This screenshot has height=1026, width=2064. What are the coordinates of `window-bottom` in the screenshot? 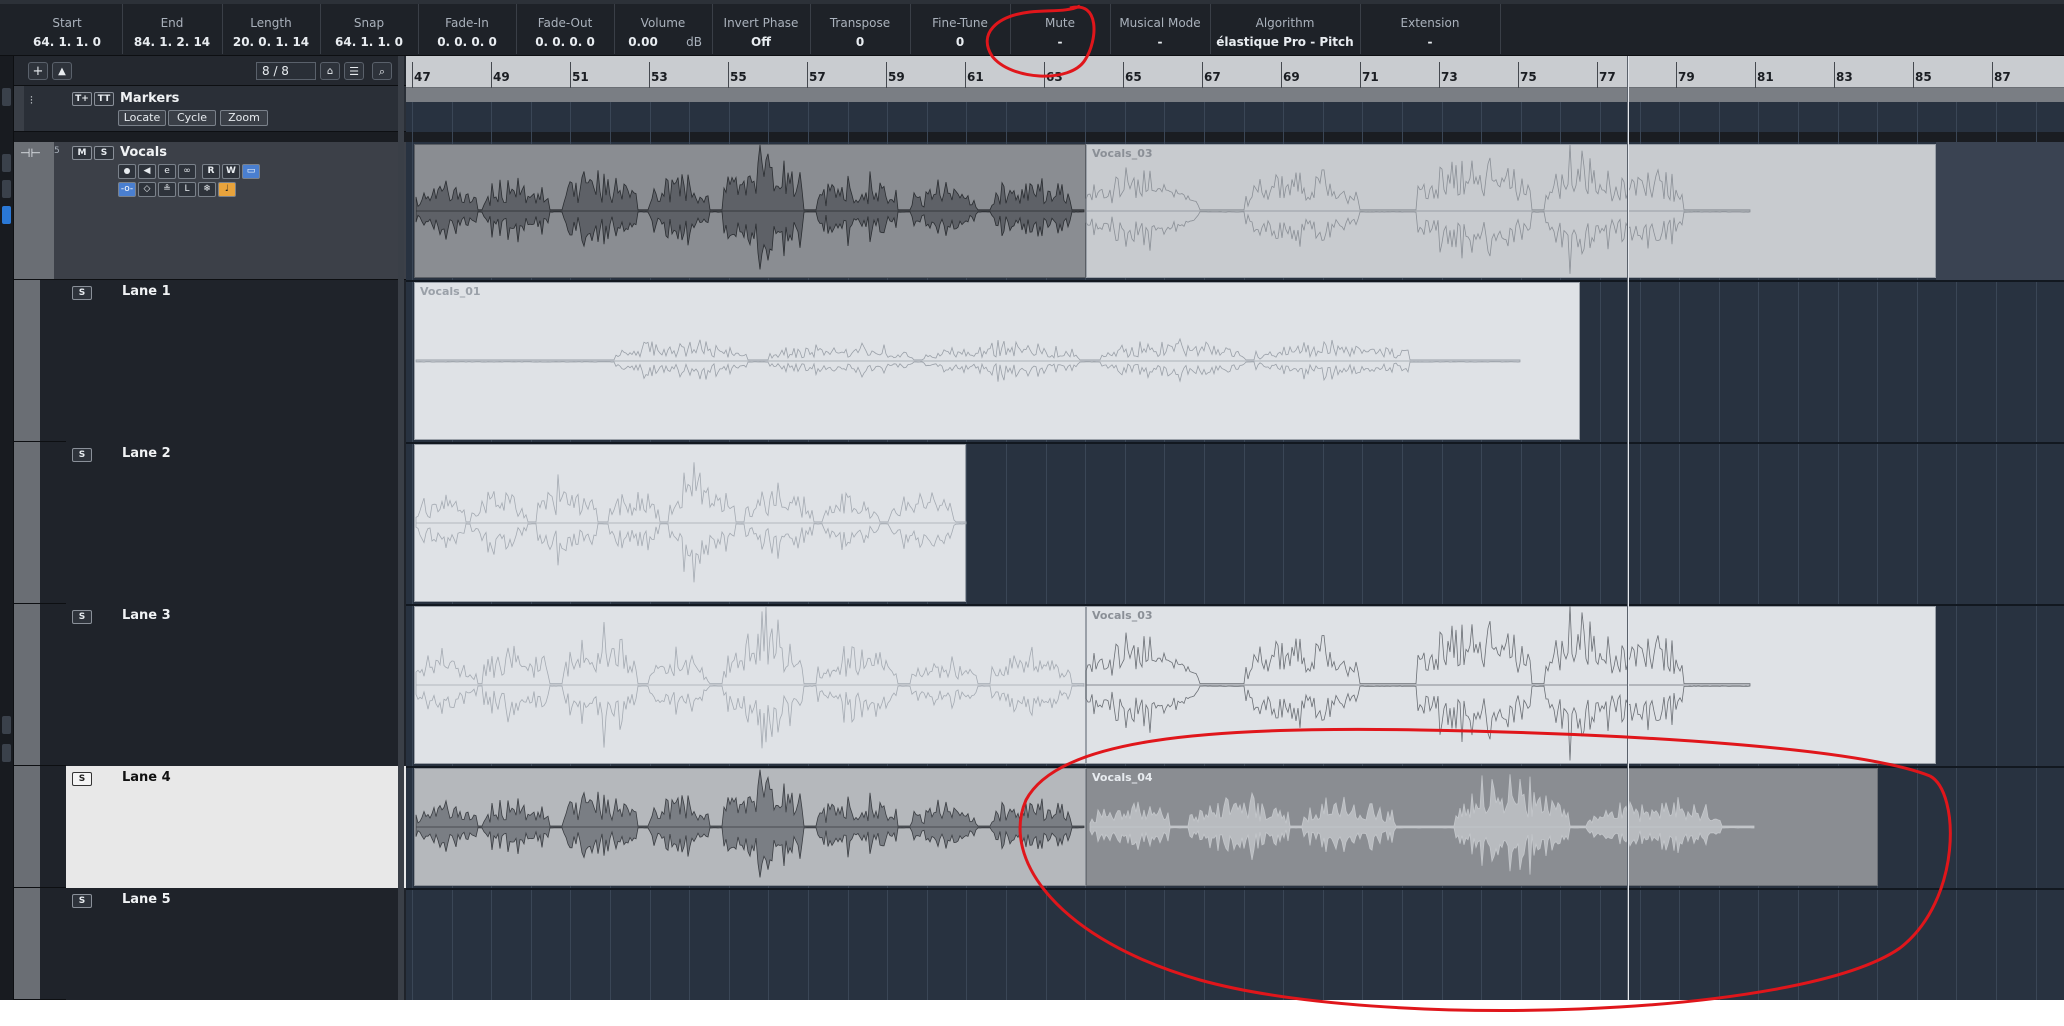 It's located at (1032, 1013).